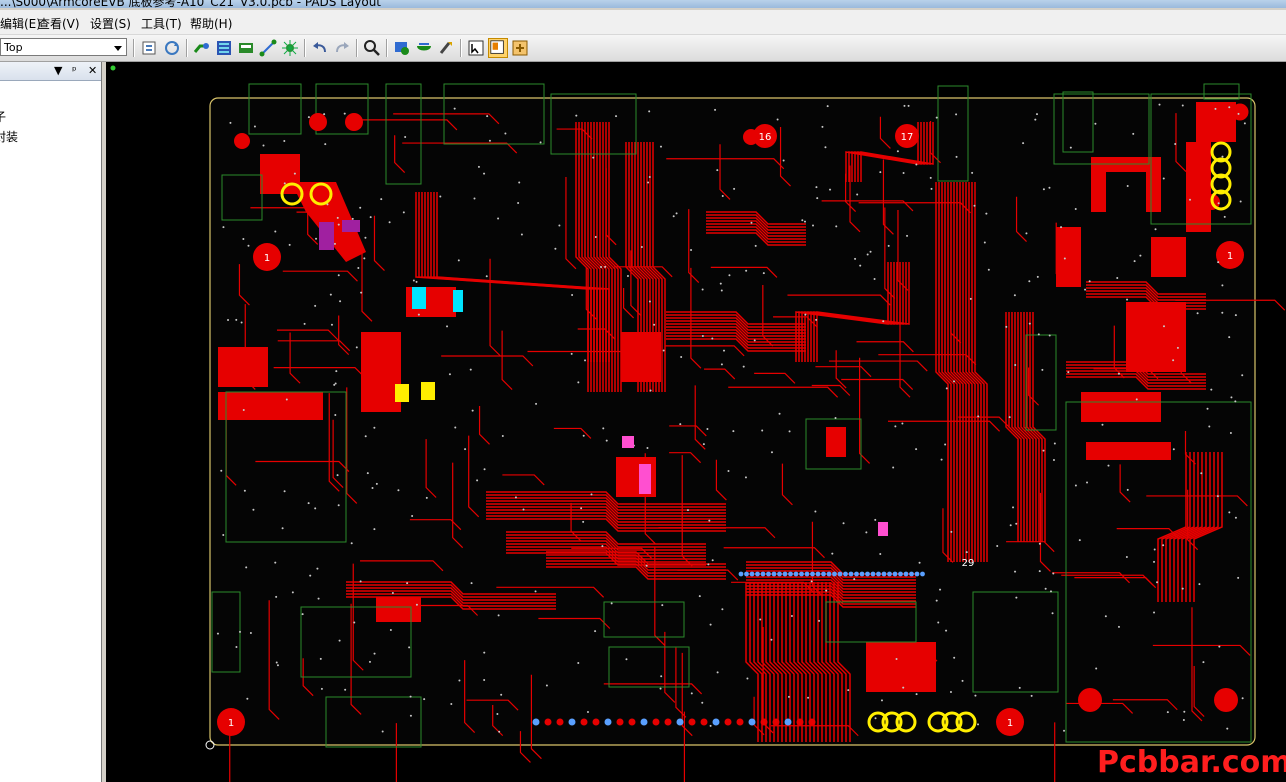 This screenshot has height=782, width=1286. I want to click on menu-tools: 工具(T), so click(161, 23).